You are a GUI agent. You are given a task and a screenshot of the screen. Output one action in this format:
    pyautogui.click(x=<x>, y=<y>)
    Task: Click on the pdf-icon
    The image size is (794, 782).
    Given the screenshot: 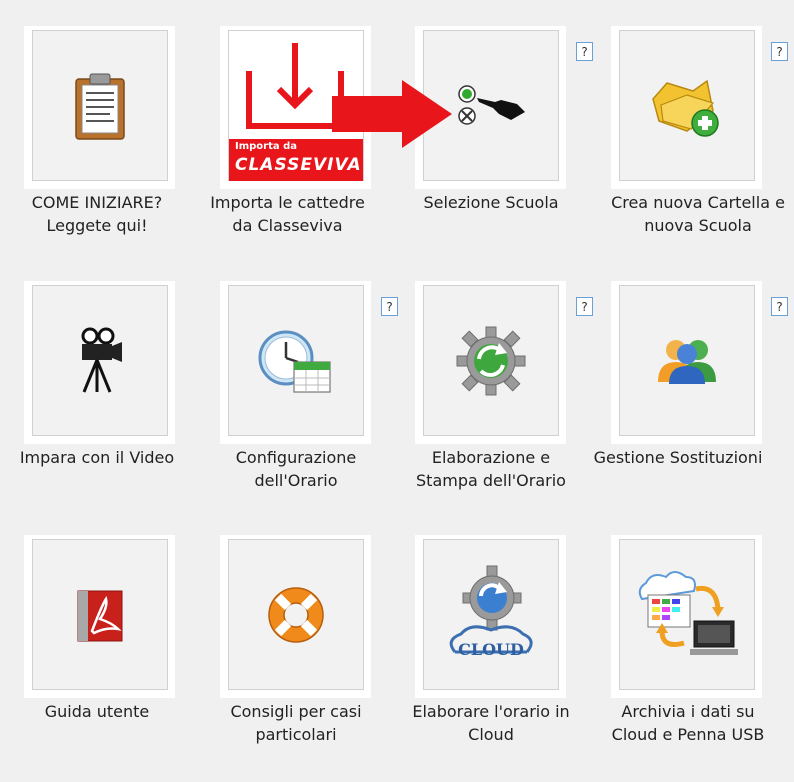 What is the action you would take?
    pyautogui.click(x=100, y=614)
    